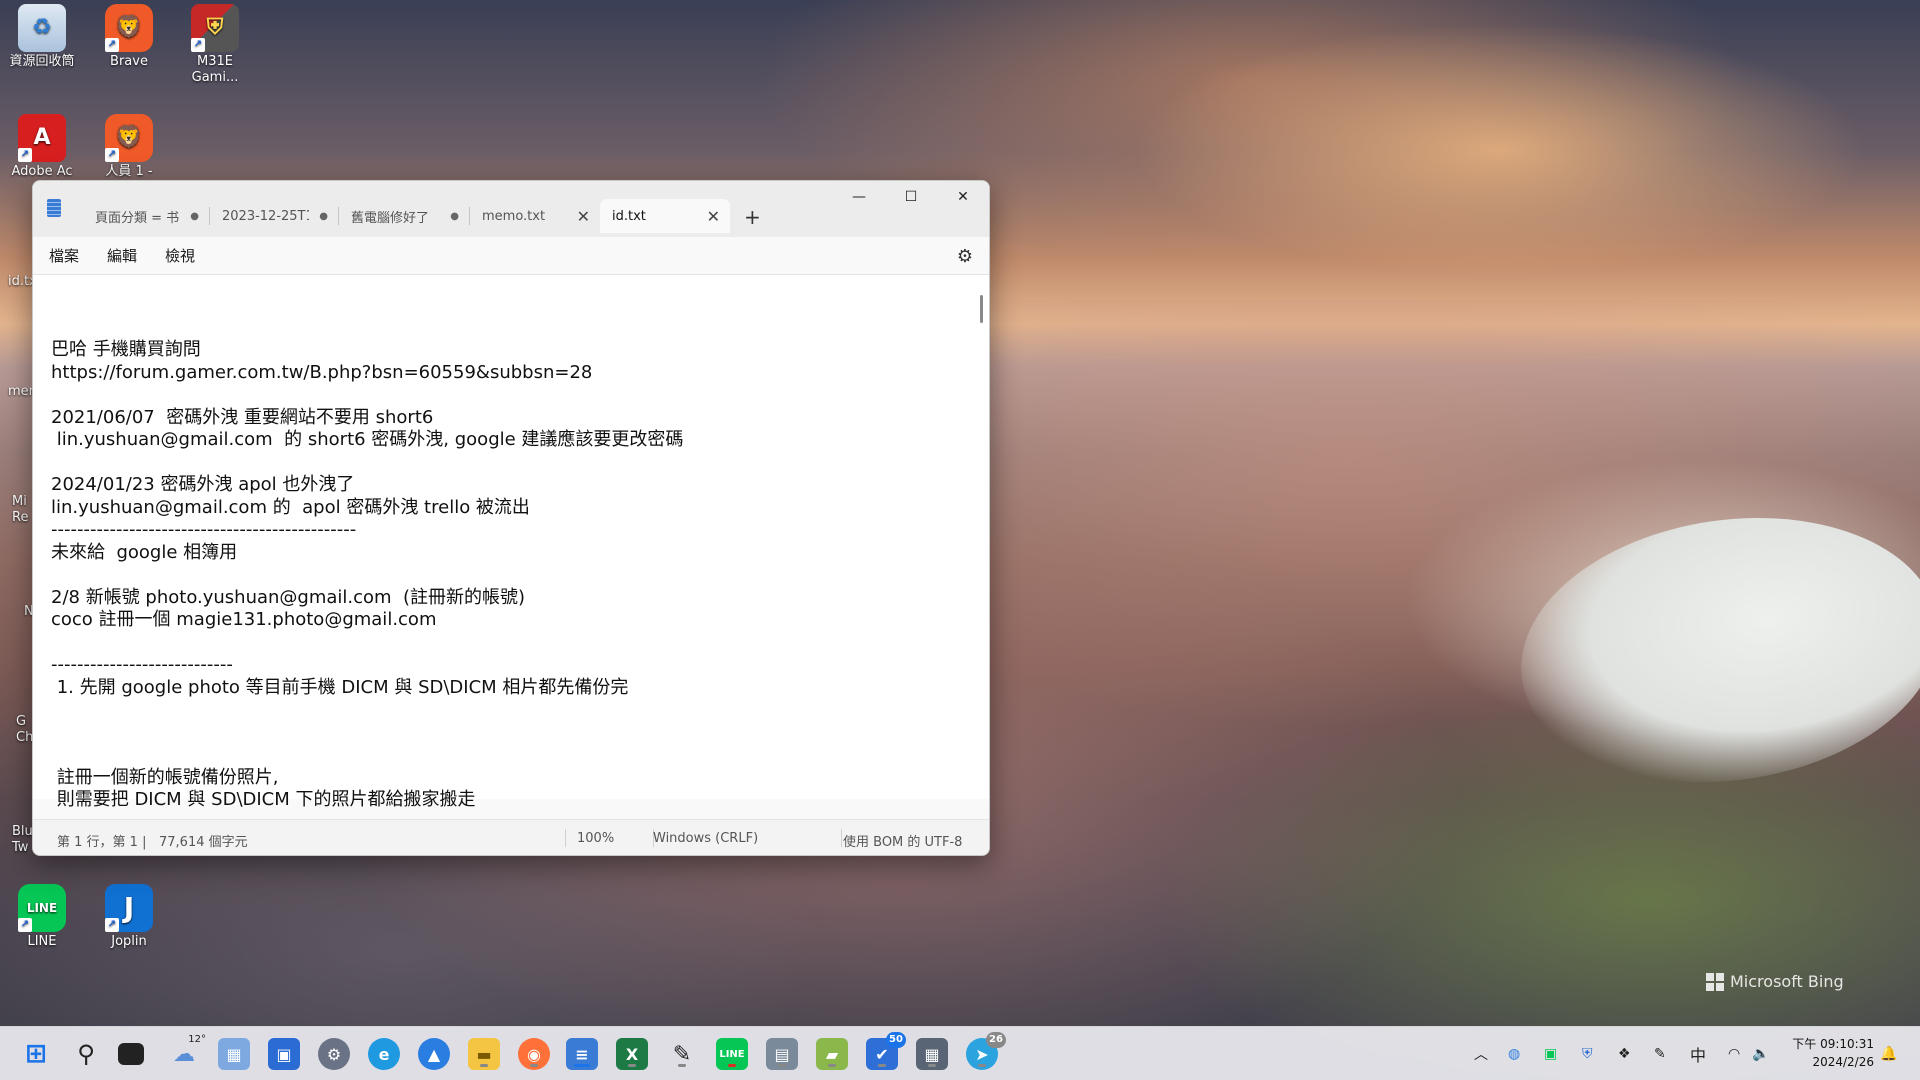  Describe the element at coordinates (36, 1054) in the screenshot. I see `start-windows-icon: ⊞` at that location.